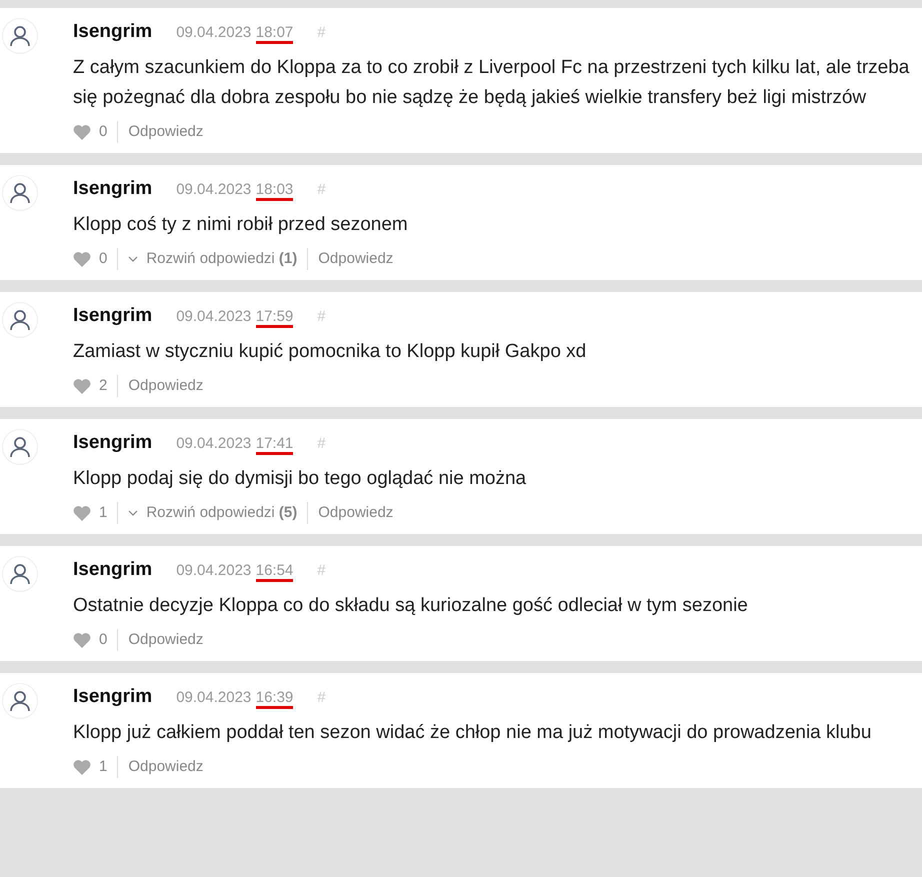  Describe the element at coordinates (241, 224) in the screenshot. I see `comment-text: Klopp coś ty z nimi robił przed sezonem` at that location.